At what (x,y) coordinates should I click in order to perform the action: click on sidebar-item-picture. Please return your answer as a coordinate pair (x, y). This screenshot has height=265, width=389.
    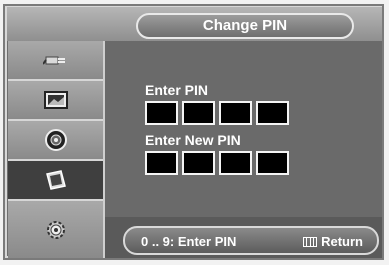
    Looking at the image, I should click on (55, 101).